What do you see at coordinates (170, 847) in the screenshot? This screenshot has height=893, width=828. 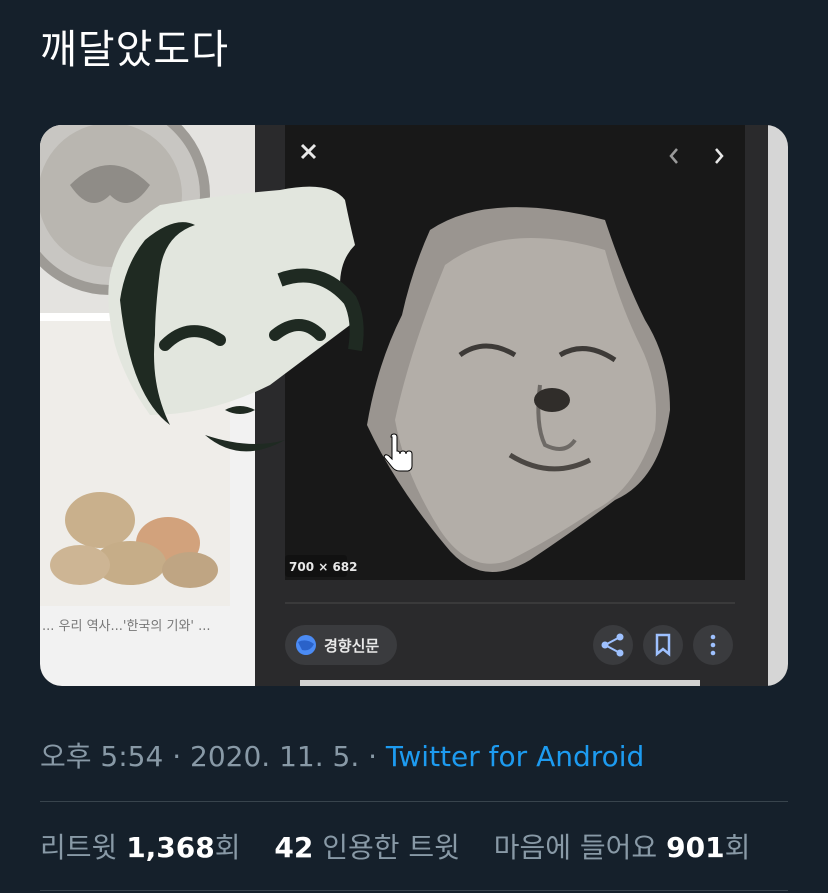 I see `retweets-count: 1,368` at bounding box center [170, 847].